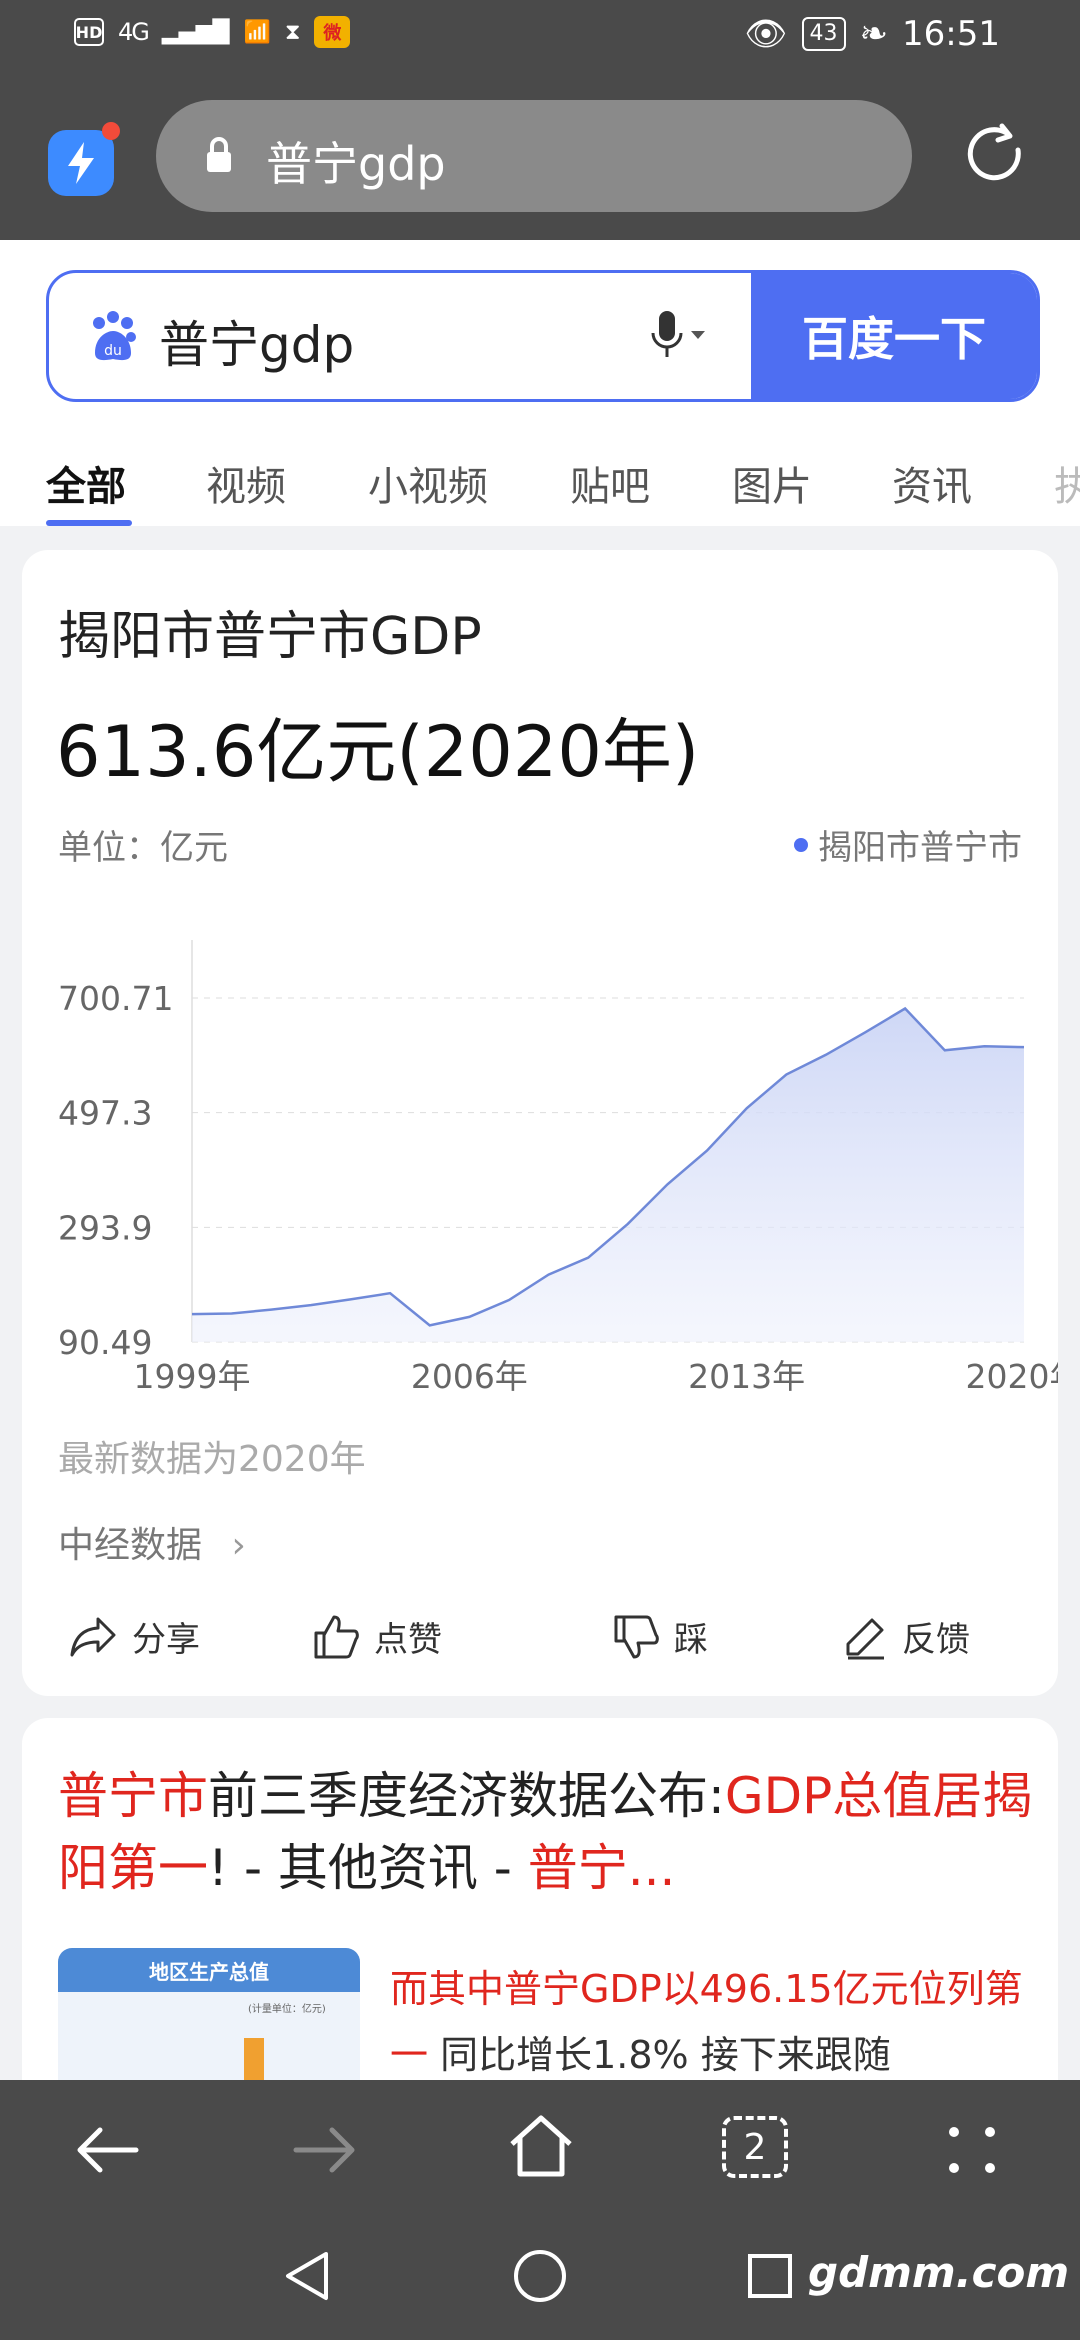 This screenshot has height=2340, width=1080. What do you see at coordinates (270, 637) in the screenshot?
I see `card-title: 揭阳市普宁市GDP` at bounding box center [270, 637].